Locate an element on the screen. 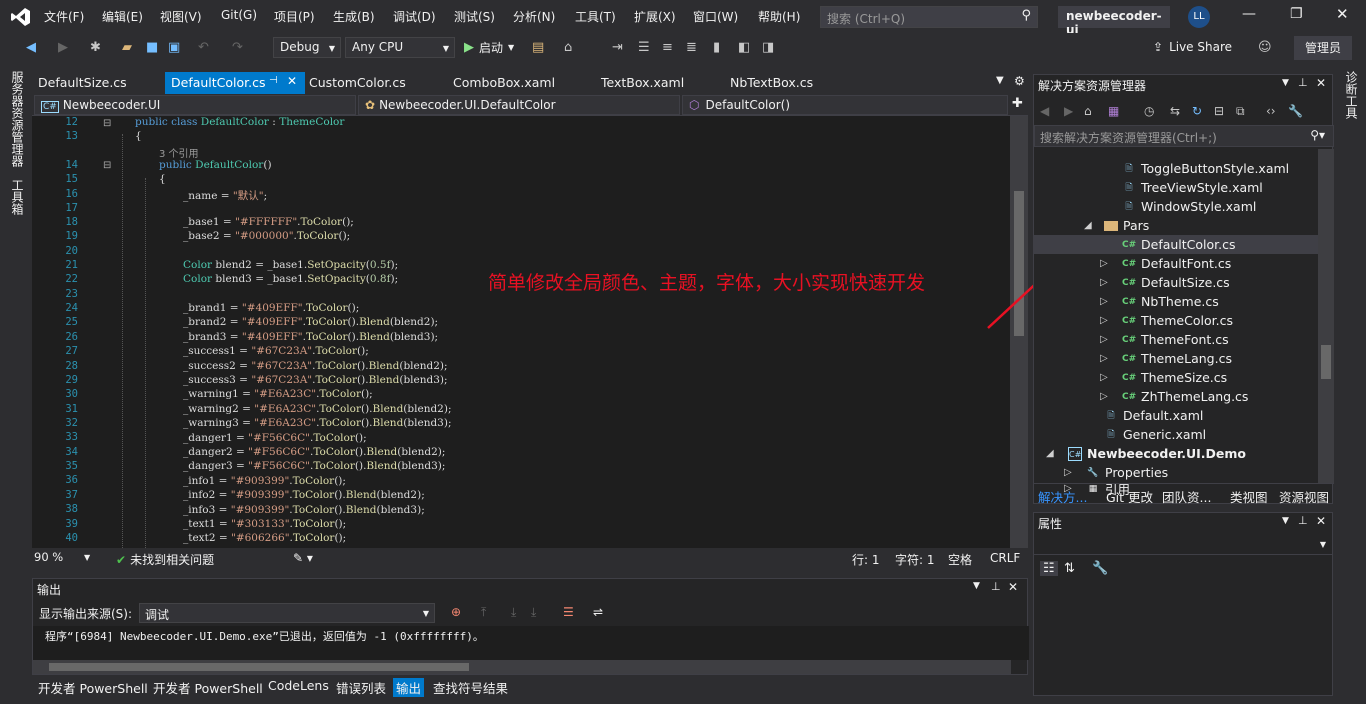 This screenshot has height=704, width=1366. next-message-icon: ⤓ is located at coordinates (513, 612).